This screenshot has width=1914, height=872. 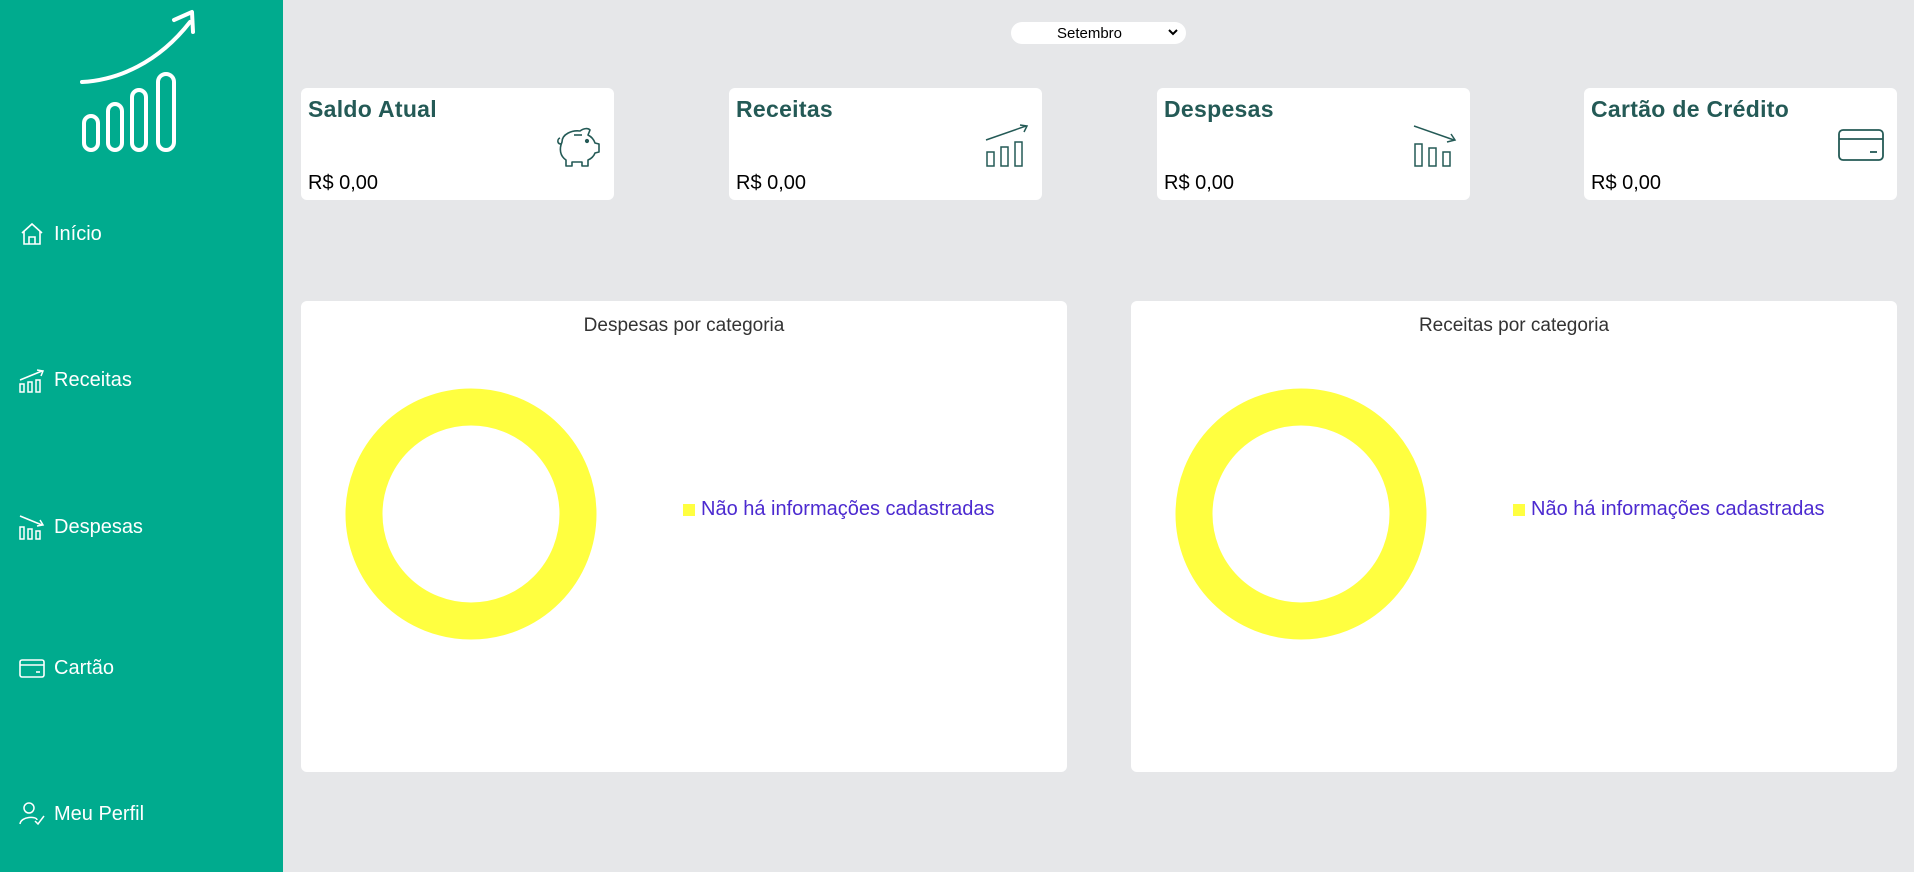 I want to click on piggy-bank-icon, so click(x=578, y=146).